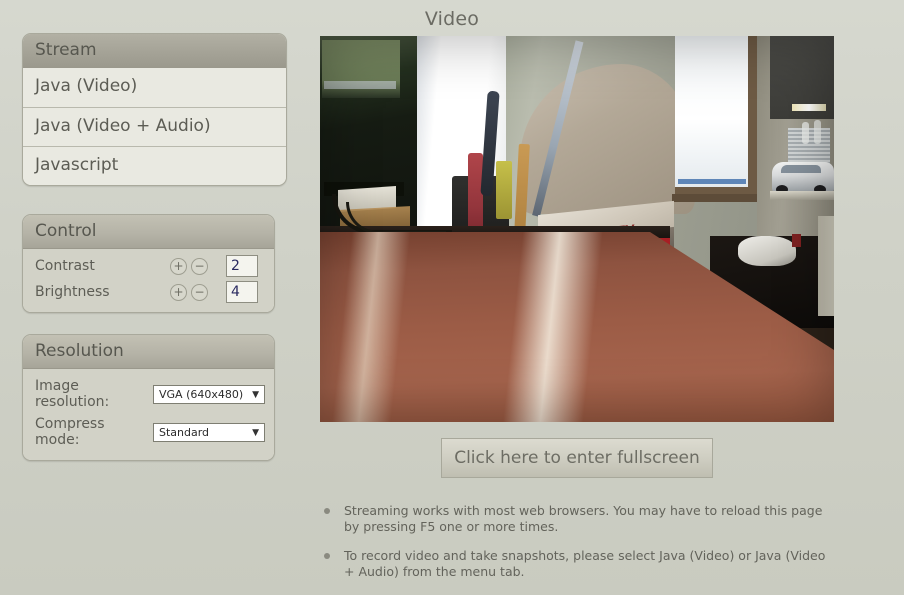 Image resolution: width=904 pixels, height=595 pixels. I want to click on image-resolution-row: Image resolution: VGA (640x480) ▼, so click(148, 394).